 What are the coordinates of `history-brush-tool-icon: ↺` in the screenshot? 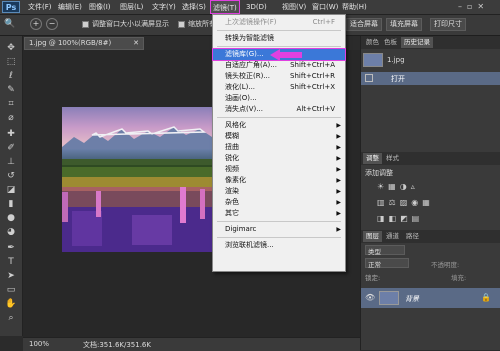 It's located at (11, 176).